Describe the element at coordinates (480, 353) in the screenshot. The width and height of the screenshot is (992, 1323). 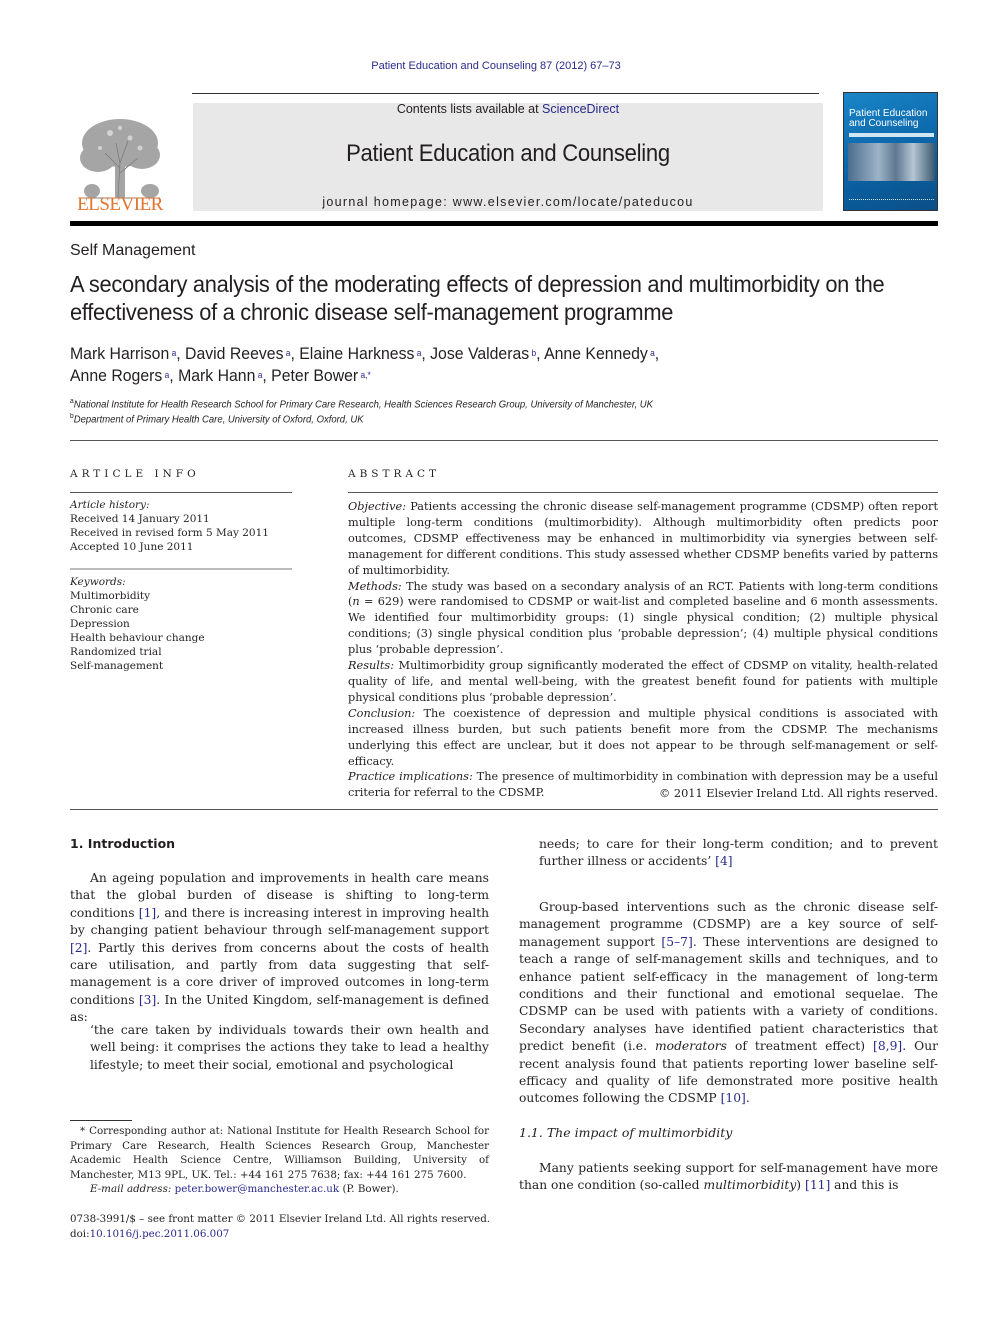
I see `author-name: Jose Valderas` at that location.